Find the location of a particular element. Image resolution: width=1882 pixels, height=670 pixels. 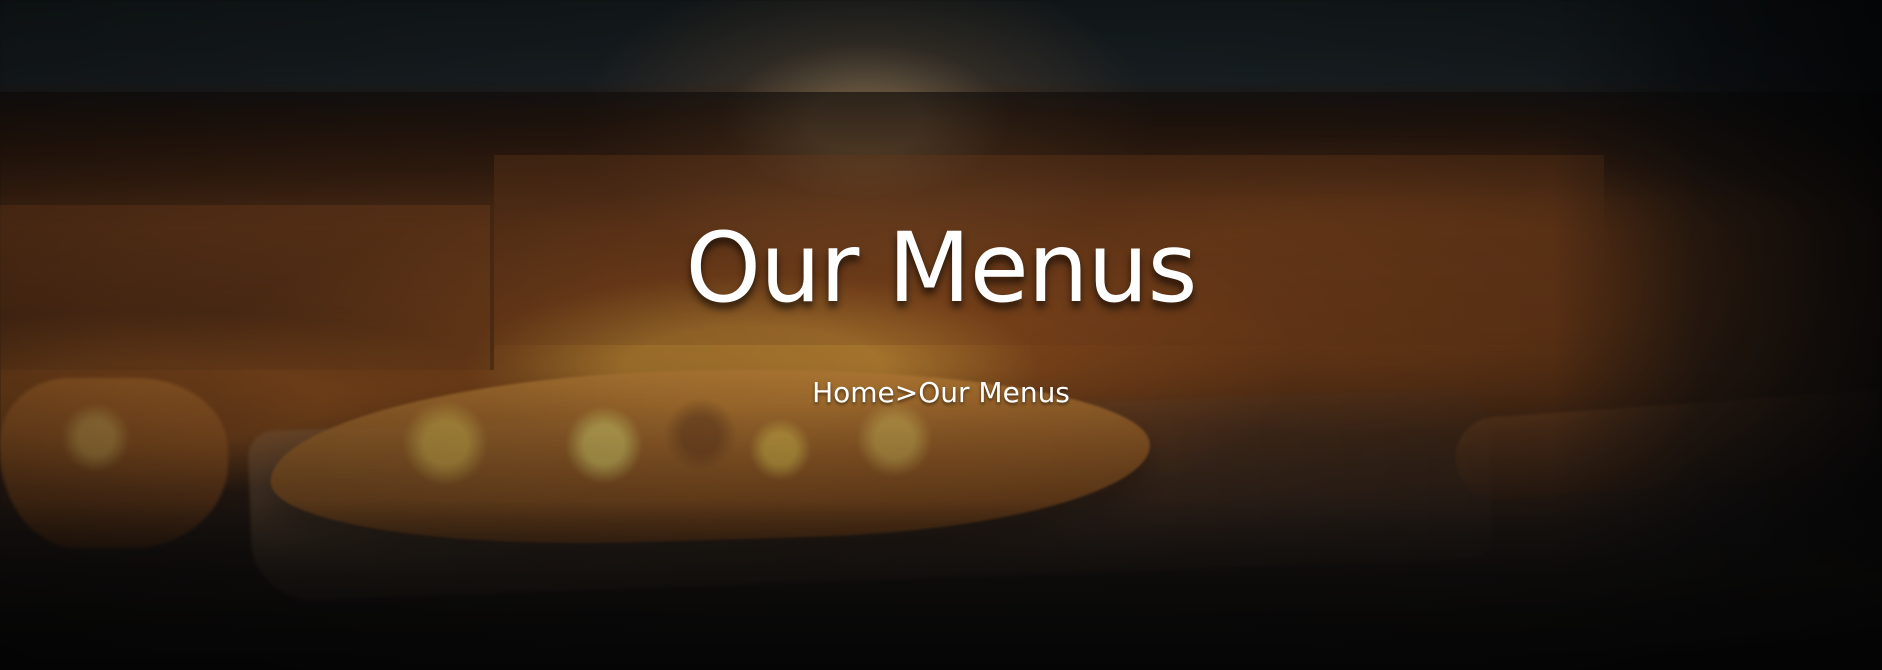

page-title: Our Menus is located at coordinates (941, 268).